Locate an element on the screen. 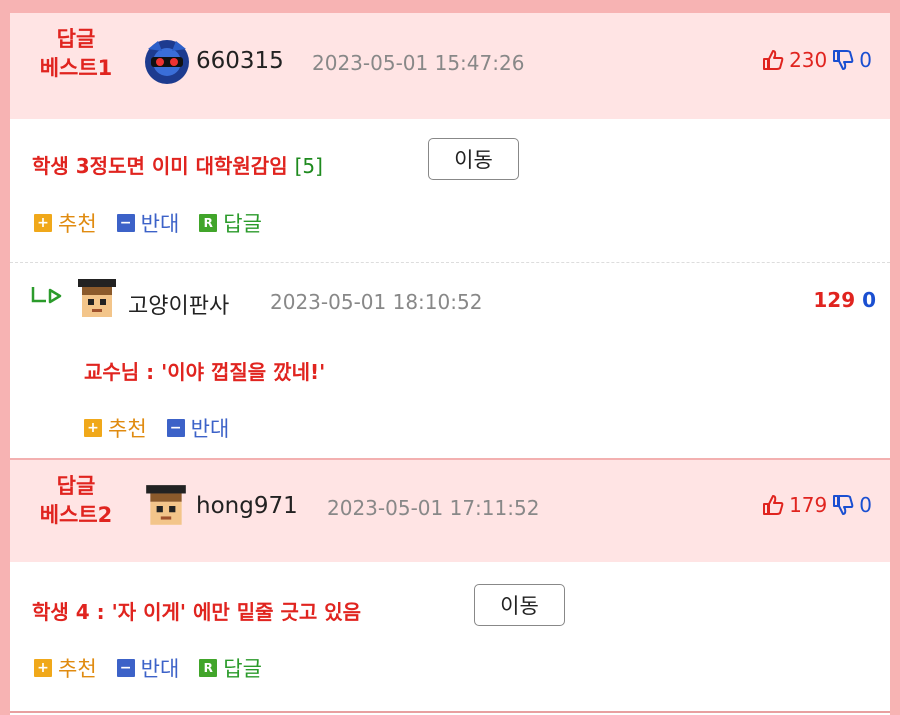 The height and width of the screenshot is (715, 900). comment-date: 2023-05-01 15:47:26 is located at coordinates (418, 63).